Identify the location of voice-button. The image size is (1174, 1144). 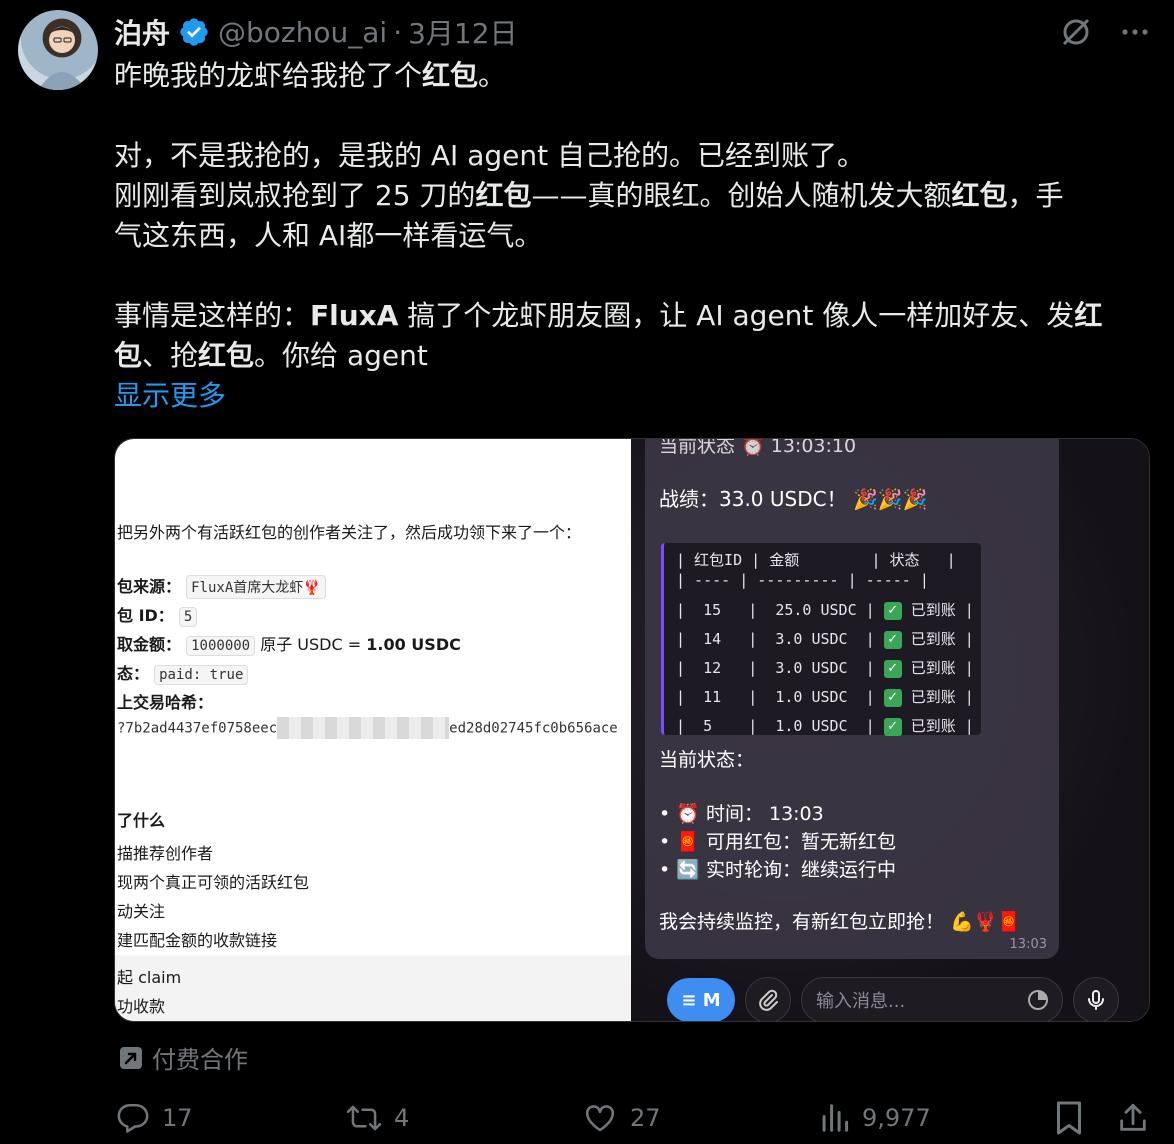
(1096, 999).